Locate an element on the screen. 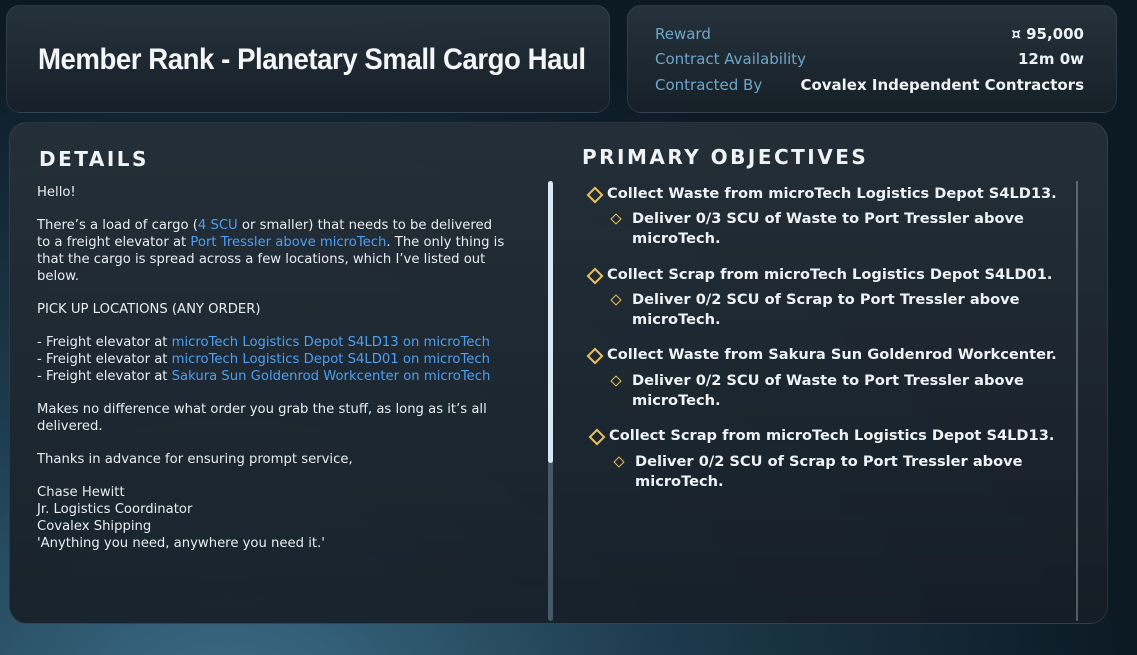 The height and width of the screenshot is (655, 1137). pickup-heading: PICK UP LOCATIONS (ANY ORDER) is located at coordinates (149, 309).